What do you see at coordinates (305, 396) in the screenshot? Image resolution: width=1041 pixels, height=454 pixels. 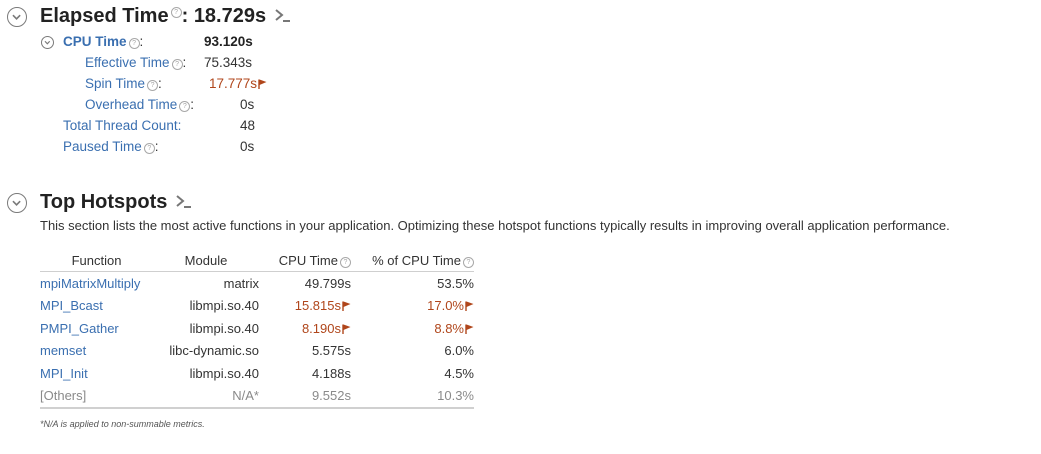 I see `cpu-time-cell: 9.552s` at bounding box center [305, 396].